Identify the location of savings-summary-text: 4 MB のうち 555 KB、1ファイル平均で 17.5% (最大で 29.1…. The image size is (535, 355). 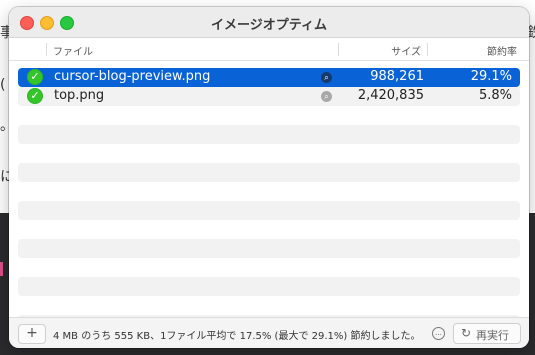
(237, 336).